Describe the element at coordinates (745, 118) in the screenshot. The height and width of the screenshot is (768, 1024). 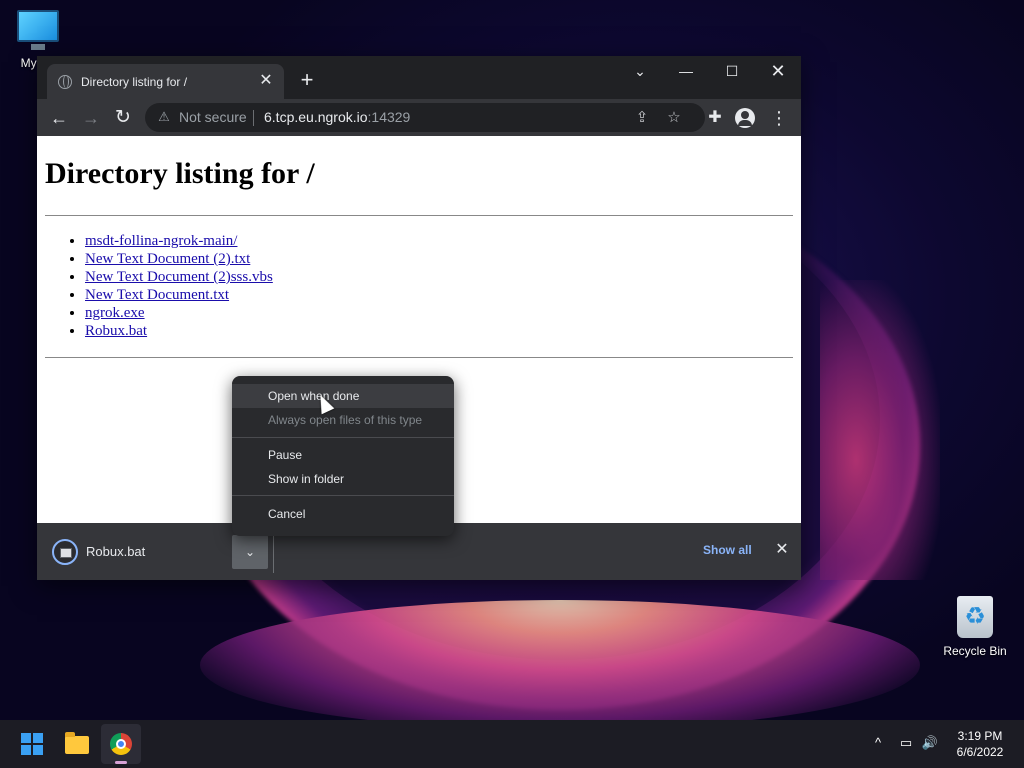
I see `profile-avatar-icon` at that location.